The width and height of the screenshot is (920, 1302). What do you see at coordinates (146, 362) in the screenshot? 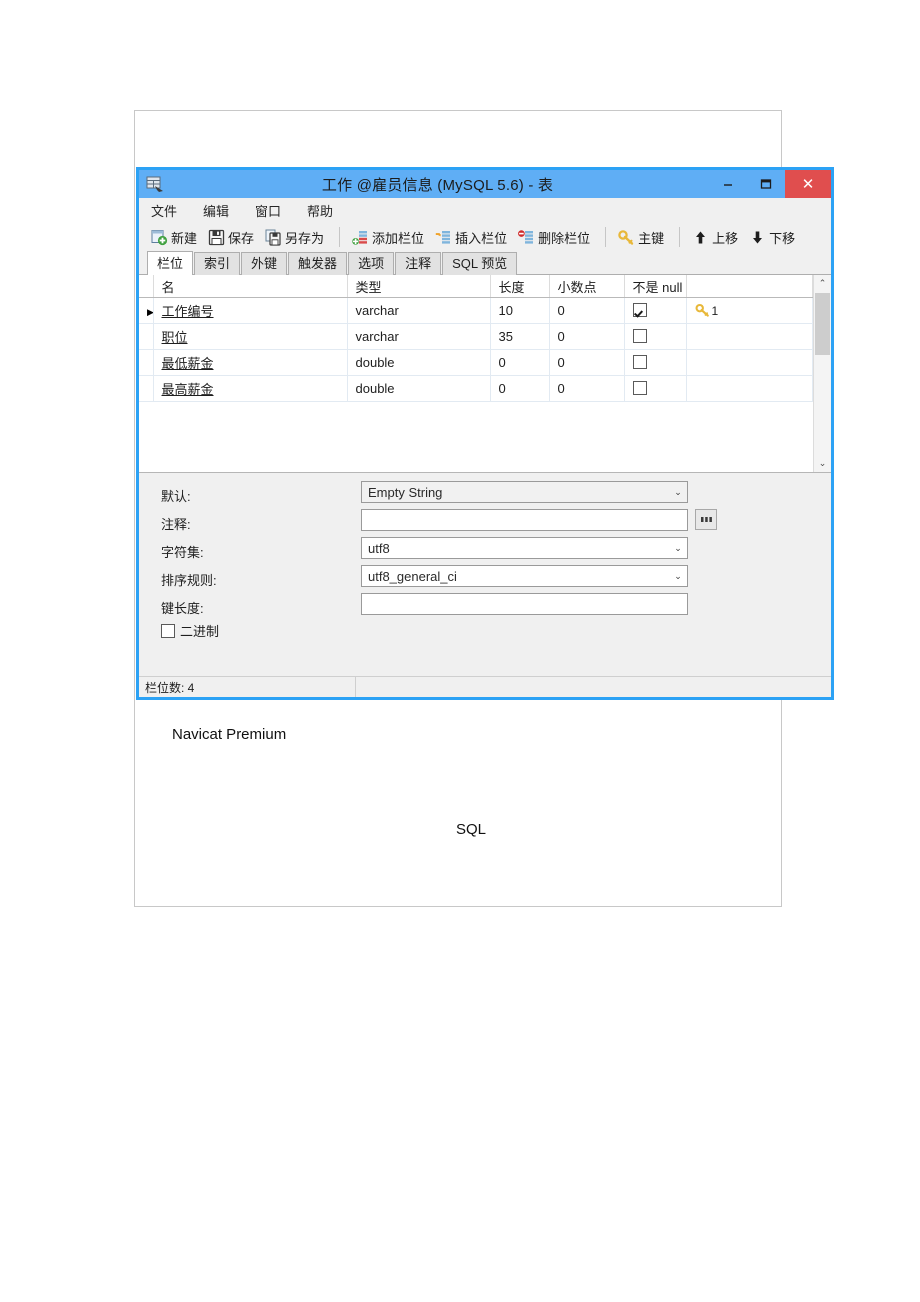
I see `row-selection-marker` at bounding box center [146, 362].